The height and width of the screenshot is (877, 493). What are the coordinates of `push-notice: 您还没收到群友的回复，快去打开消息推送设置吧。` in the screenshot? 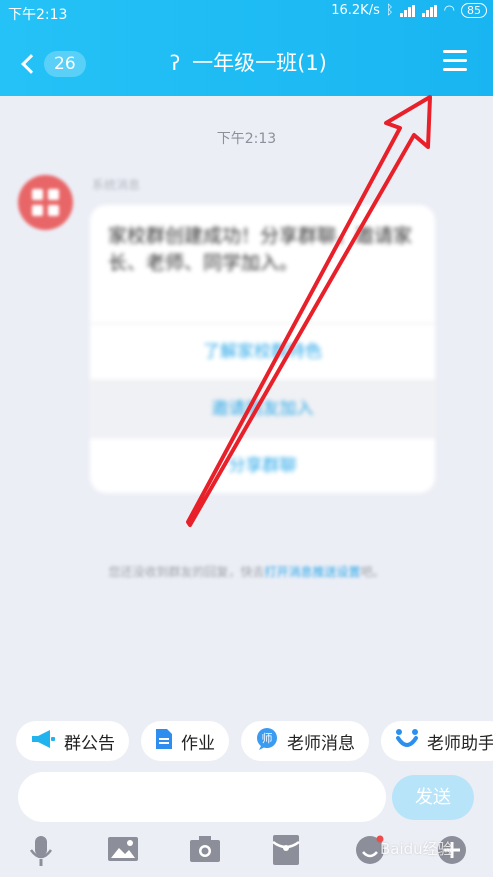 It's located at (246, 571).